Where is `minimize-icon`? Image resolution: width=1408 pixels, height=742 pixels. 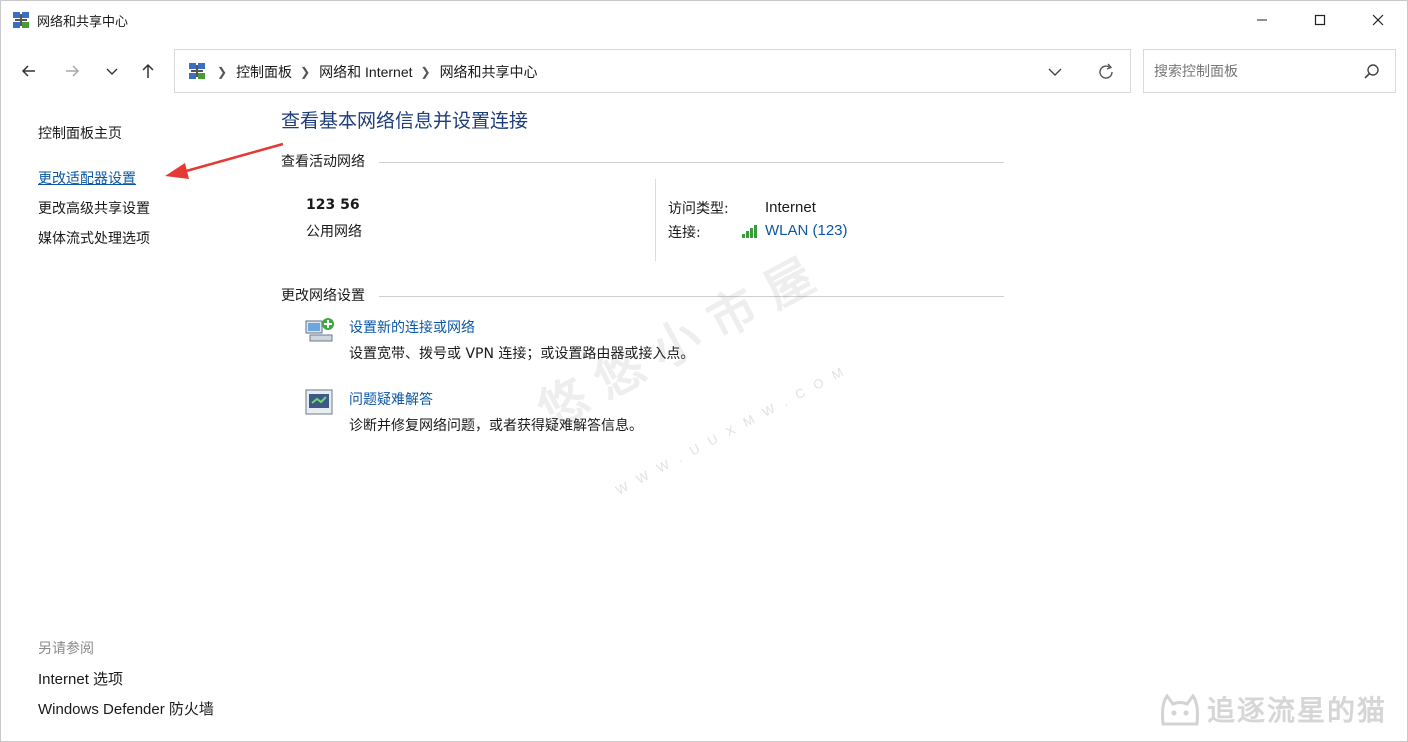 minimize-icon is located at coordinates (1262, 20).